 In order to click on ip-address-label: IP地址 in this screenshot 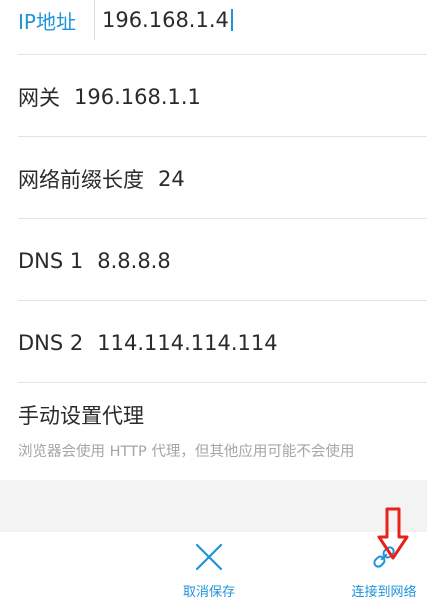, I will do `click(47, 21)`.